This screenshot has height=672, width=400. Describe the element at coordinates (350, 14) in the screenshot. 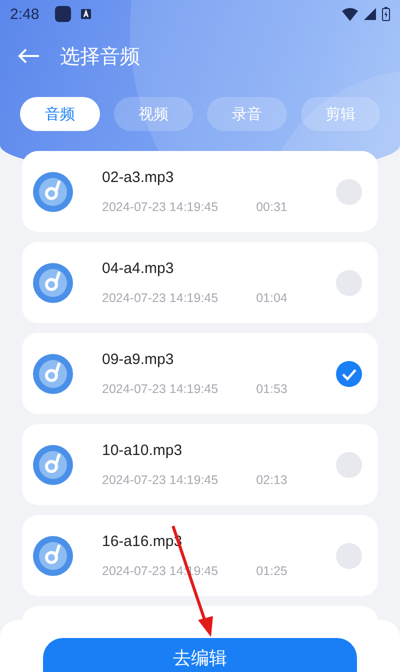

I see `wifi-icon` at that location.